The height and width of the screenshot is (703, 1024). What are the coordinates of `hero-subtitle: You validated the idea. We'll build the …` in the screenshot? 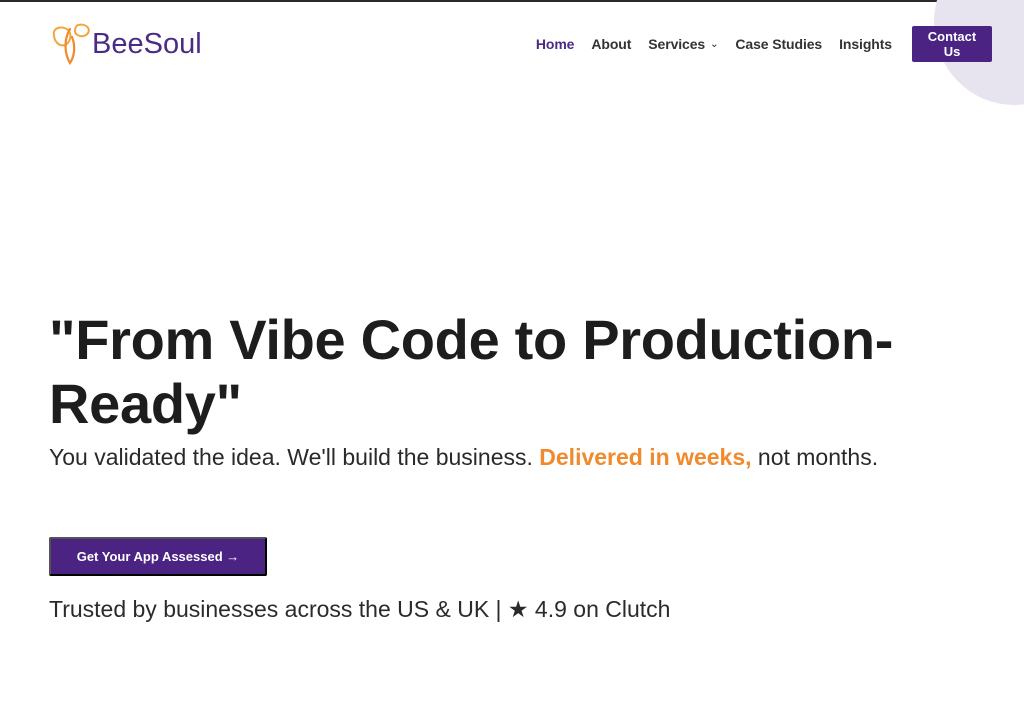 It's located at (489, 457).